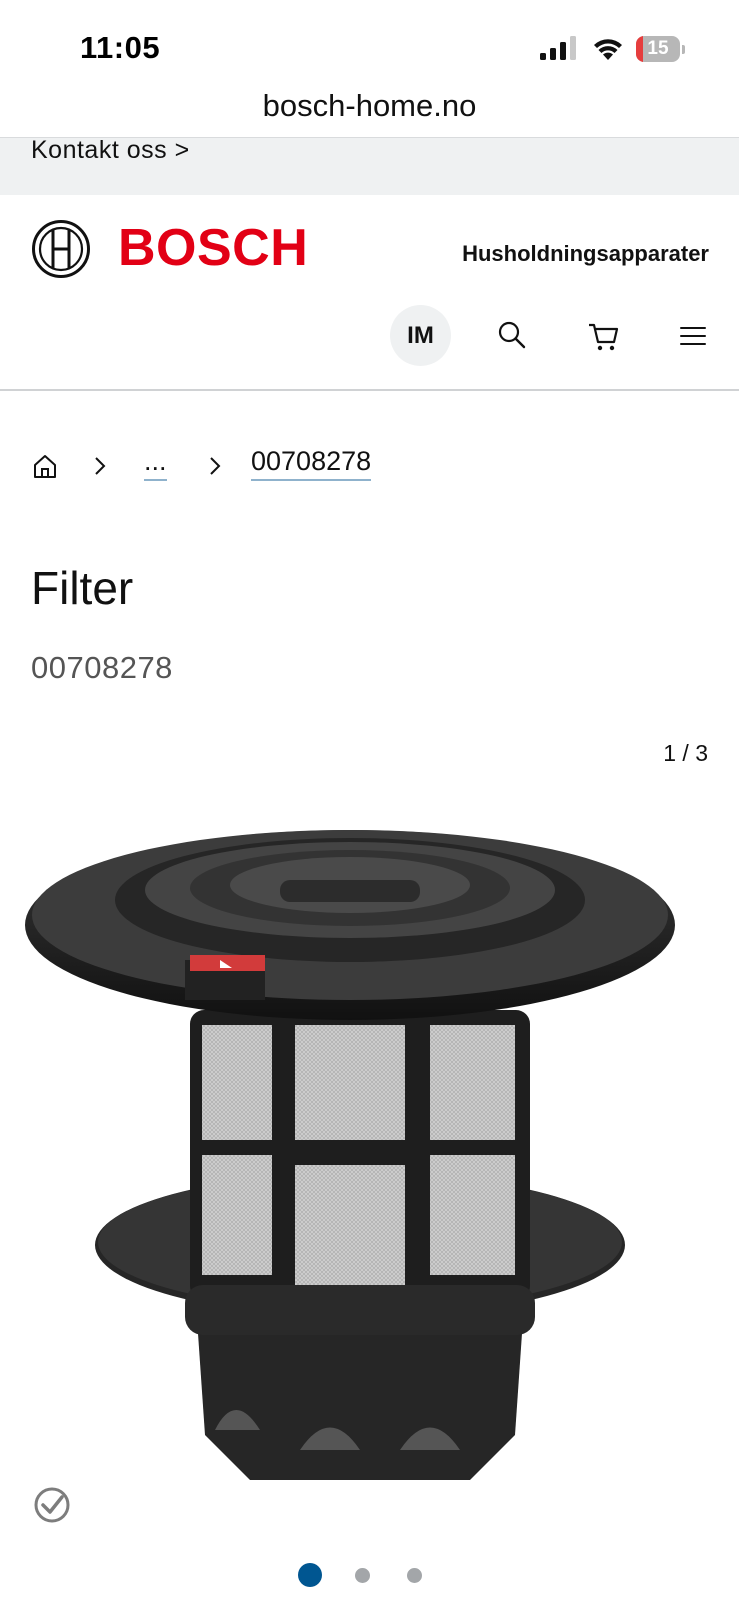 This screenshot has height=1600, width=739. Describe the element at coordinates (685, 753) in the screenshot. I see `gallery-counter: 1 / 3` at that location.